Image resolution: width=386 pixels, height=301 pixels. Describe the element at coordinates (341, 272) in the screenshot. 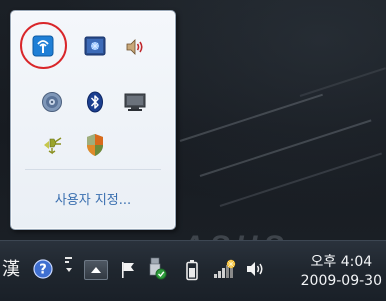

I see `taskbar-clock: 오후 4:04 2009-09-30` at that location.